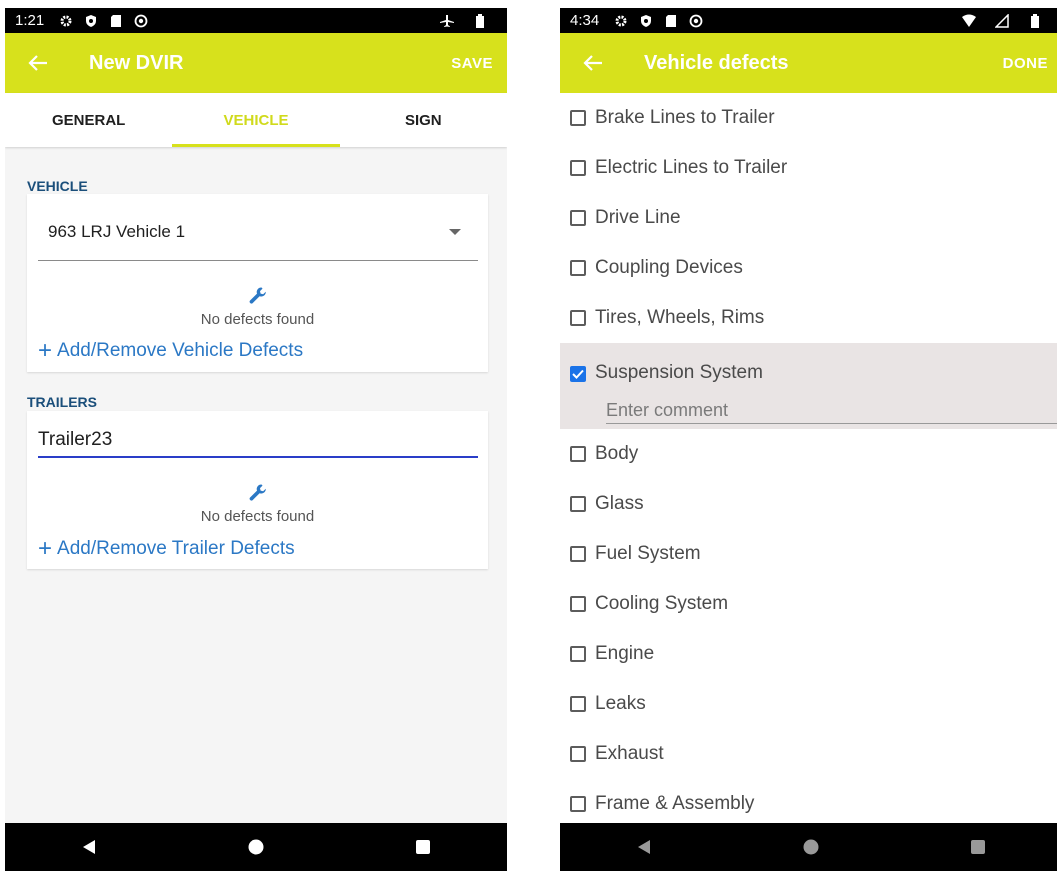  What do you see at coordinates (685, 117) in the screenshot?
I see `defect-label: Brake Lines to Trailer` at bounding box center [685, 117].